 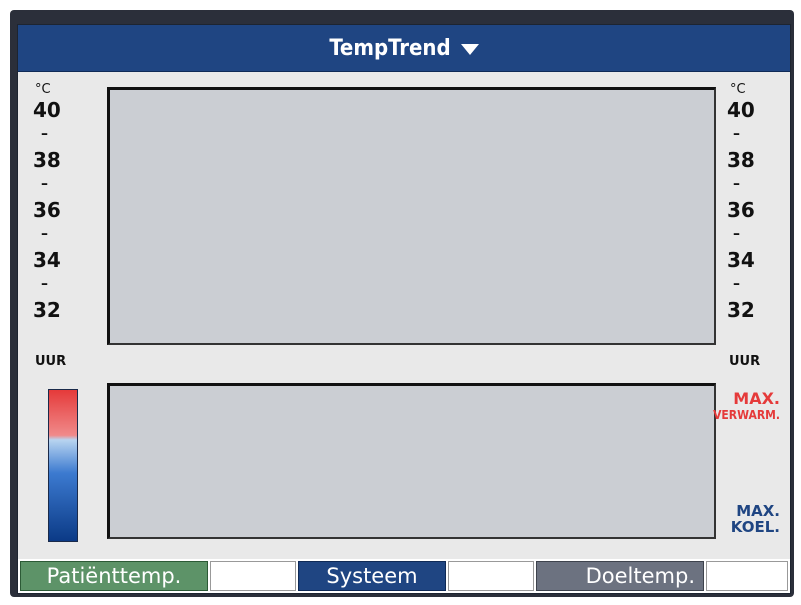 What do you see at coordinates (47, 260) in the screenshot?
I see `left-tick-34: 34` at bounding box center [47, 260].